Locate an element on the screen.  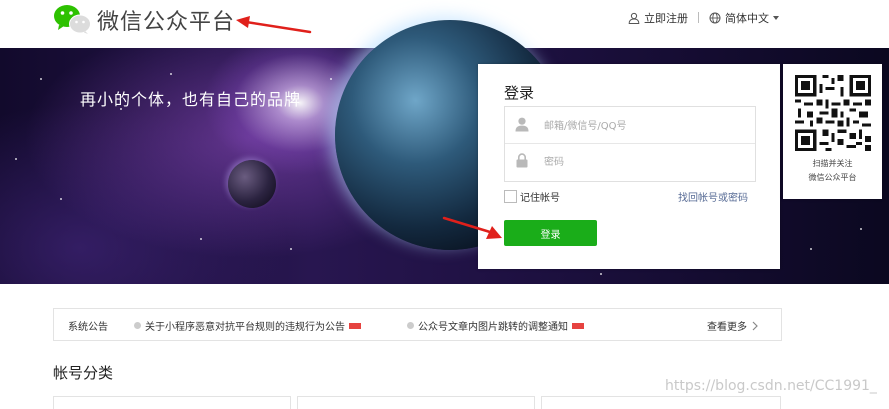
notice-item: 公众号文章内图片跳转的调整通知 is located at coordinates (495, 325).